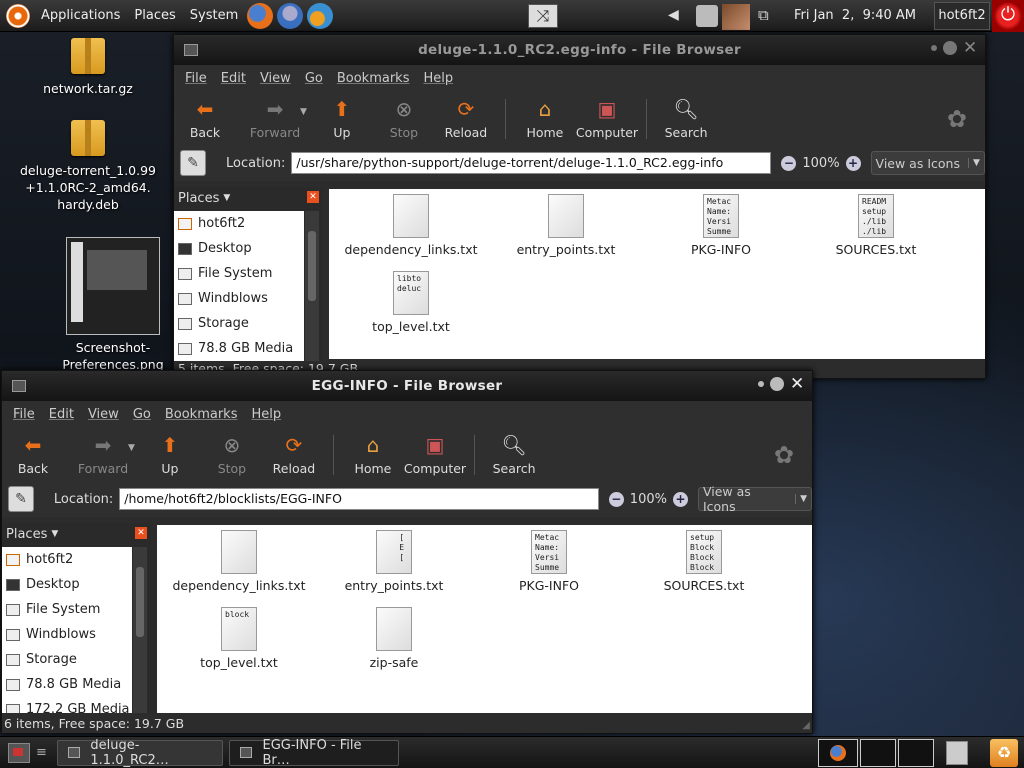  Describe the element at coordinates (19, 752) in the screenshot. I see `show-desktop-button` at that location.